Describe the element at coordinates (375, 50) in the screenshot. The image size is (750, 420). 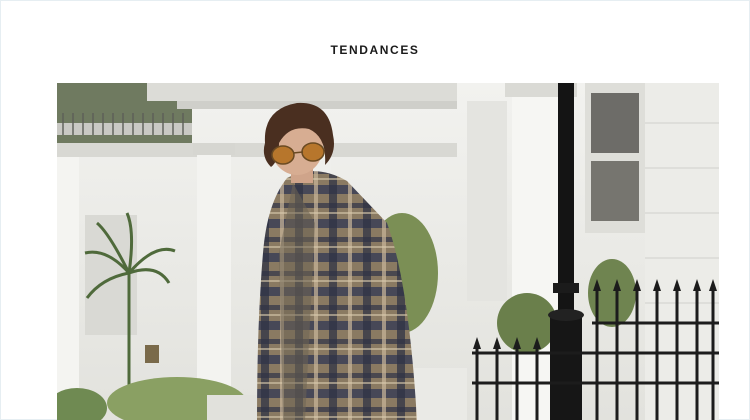
I see `section-title: TENDANCES` at that location.